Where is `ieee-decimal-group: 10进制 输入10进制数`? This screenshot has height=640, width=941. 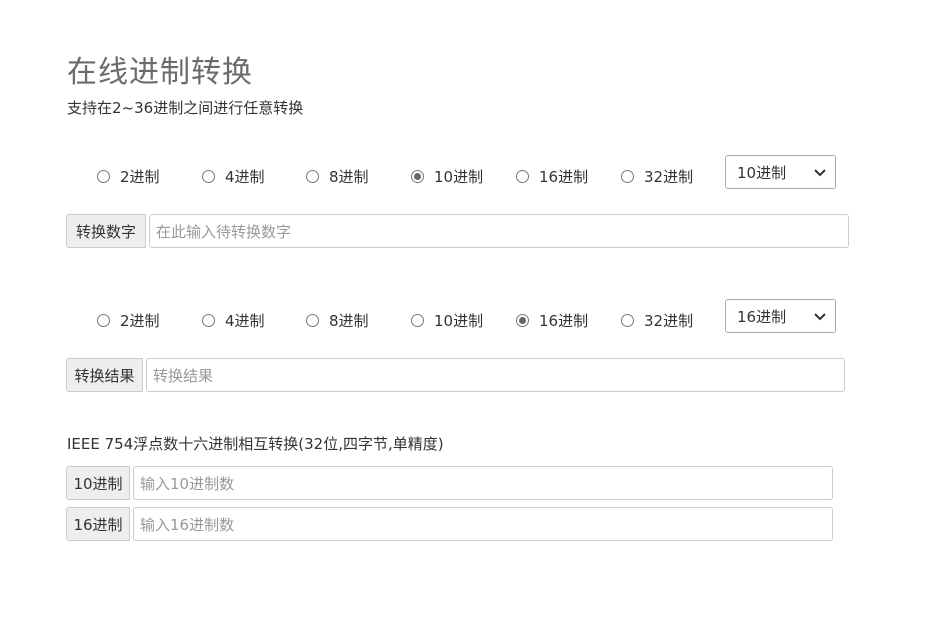 ieee-decimal-group: 10进制 输入10进制数 is located at coordinates (449, 483).